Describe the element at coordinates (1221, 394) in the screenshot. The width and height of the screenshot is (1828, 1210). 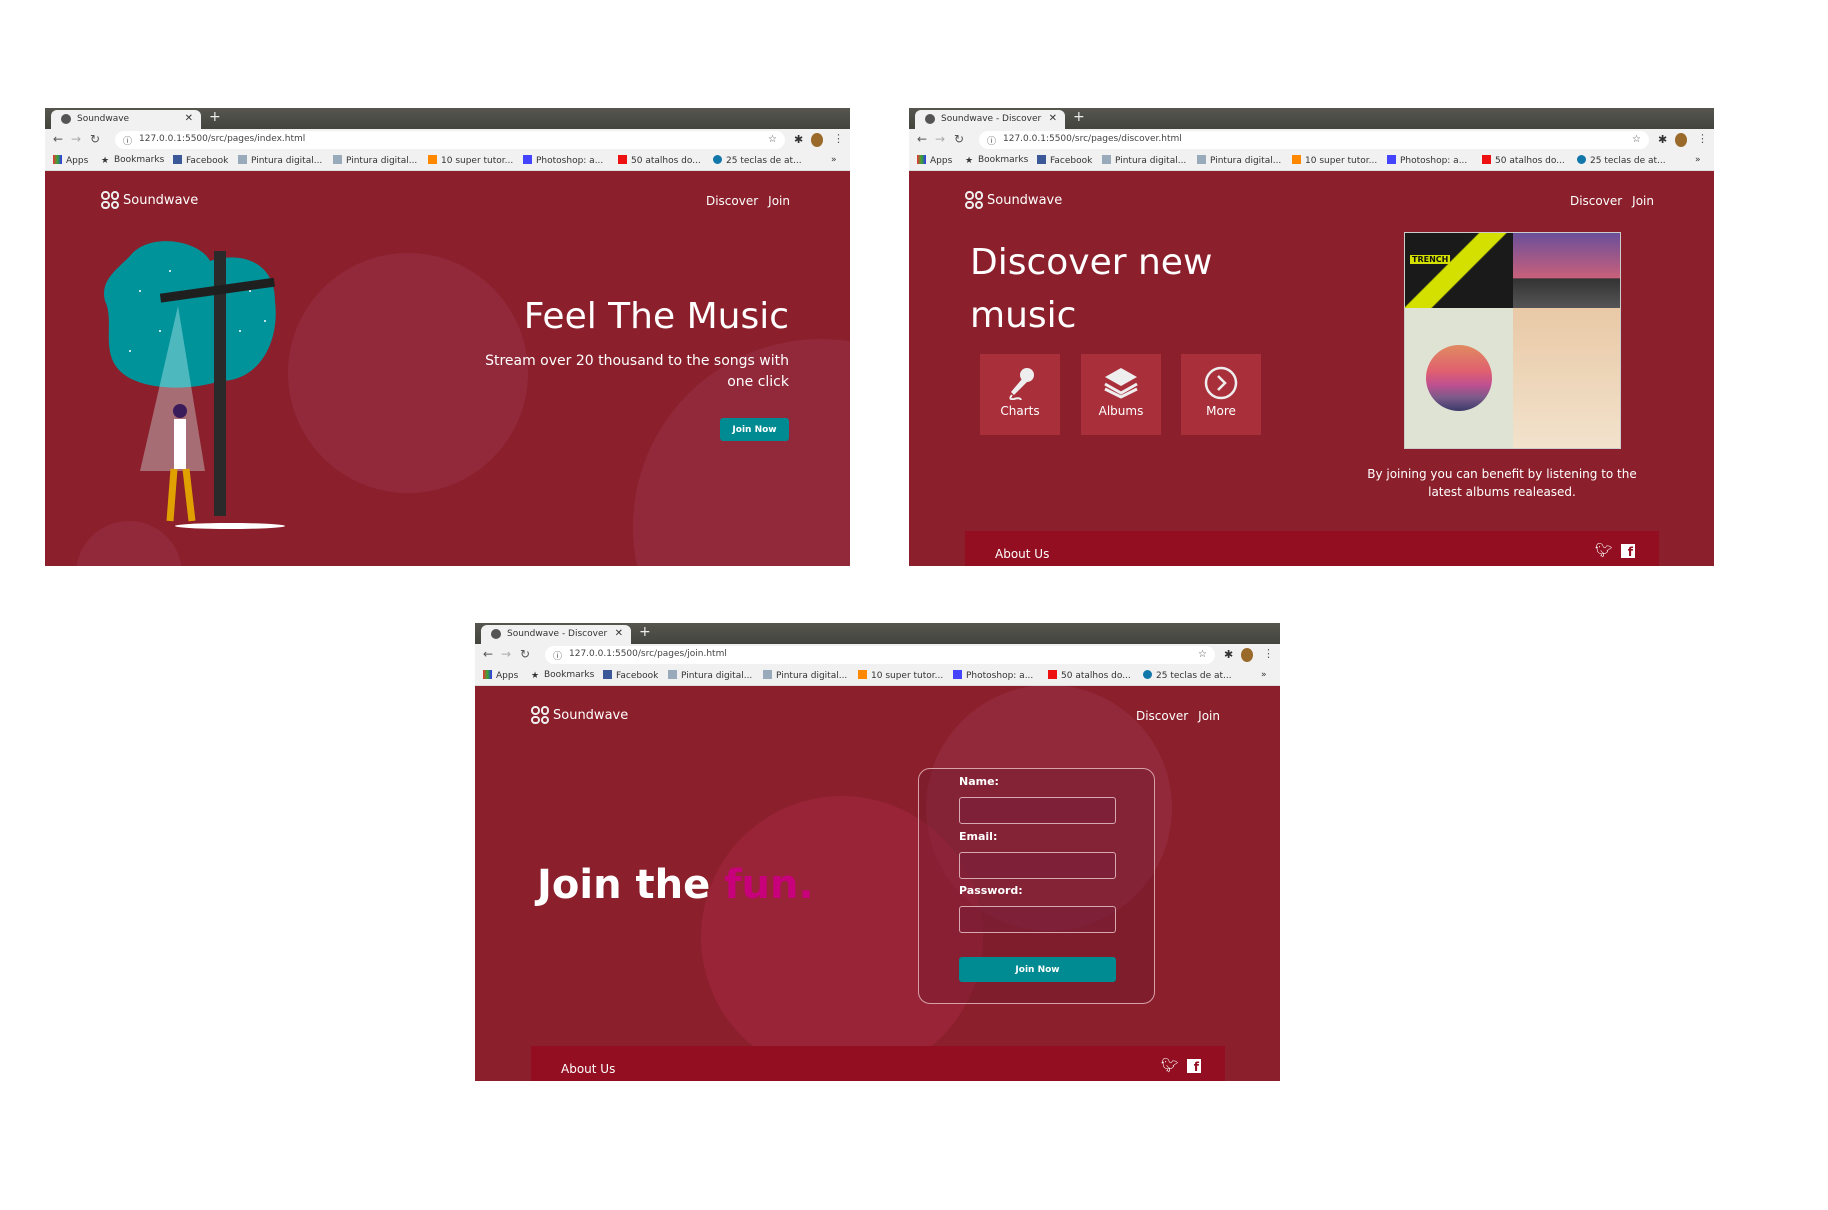
I see `feature-more-button: More` at that location.